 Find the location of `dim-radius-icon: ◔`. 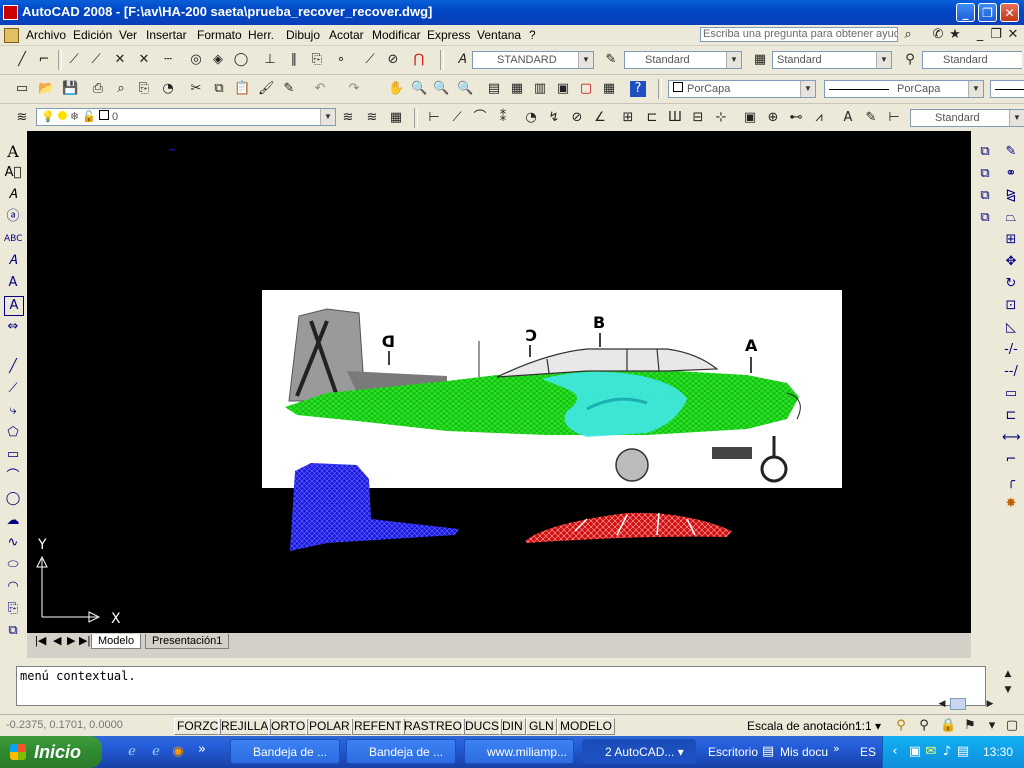

dim-radius-icon: ◔ is located at coordinates (531, 118).